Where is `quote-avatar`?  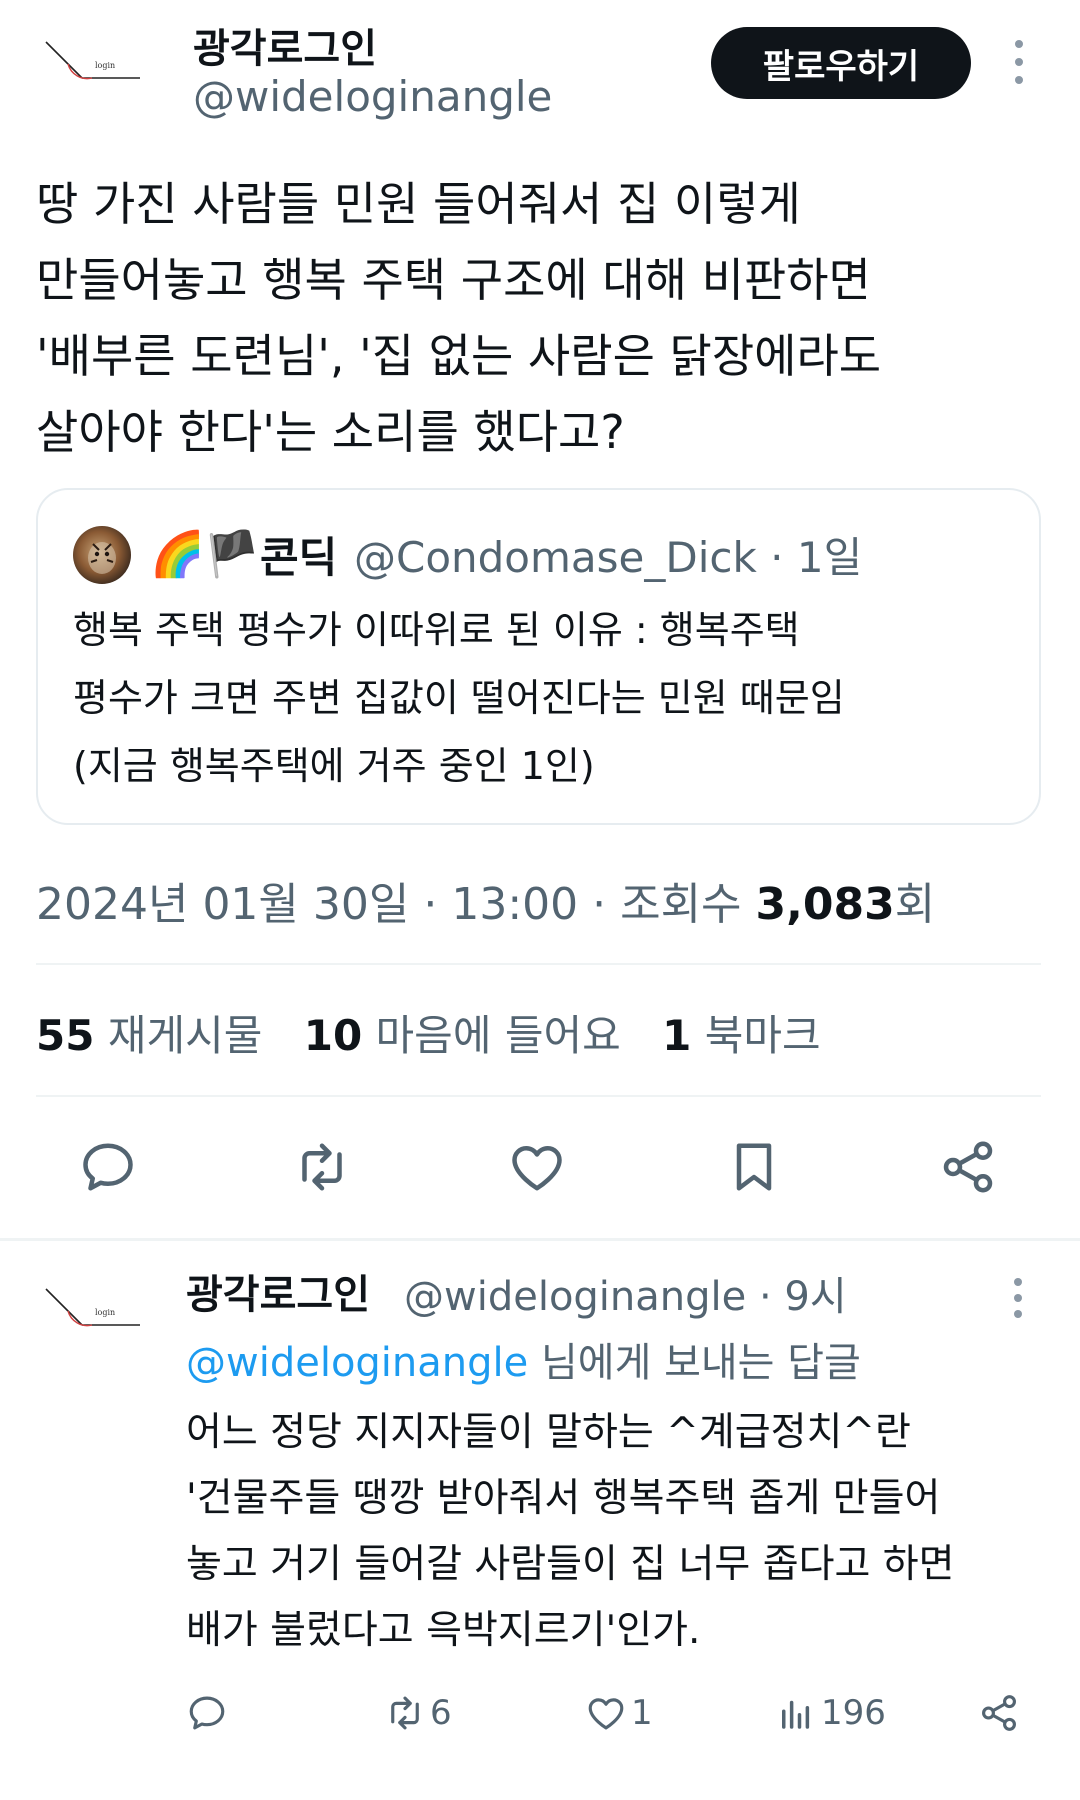
quote-avatar is located at coordinates (102, 555).